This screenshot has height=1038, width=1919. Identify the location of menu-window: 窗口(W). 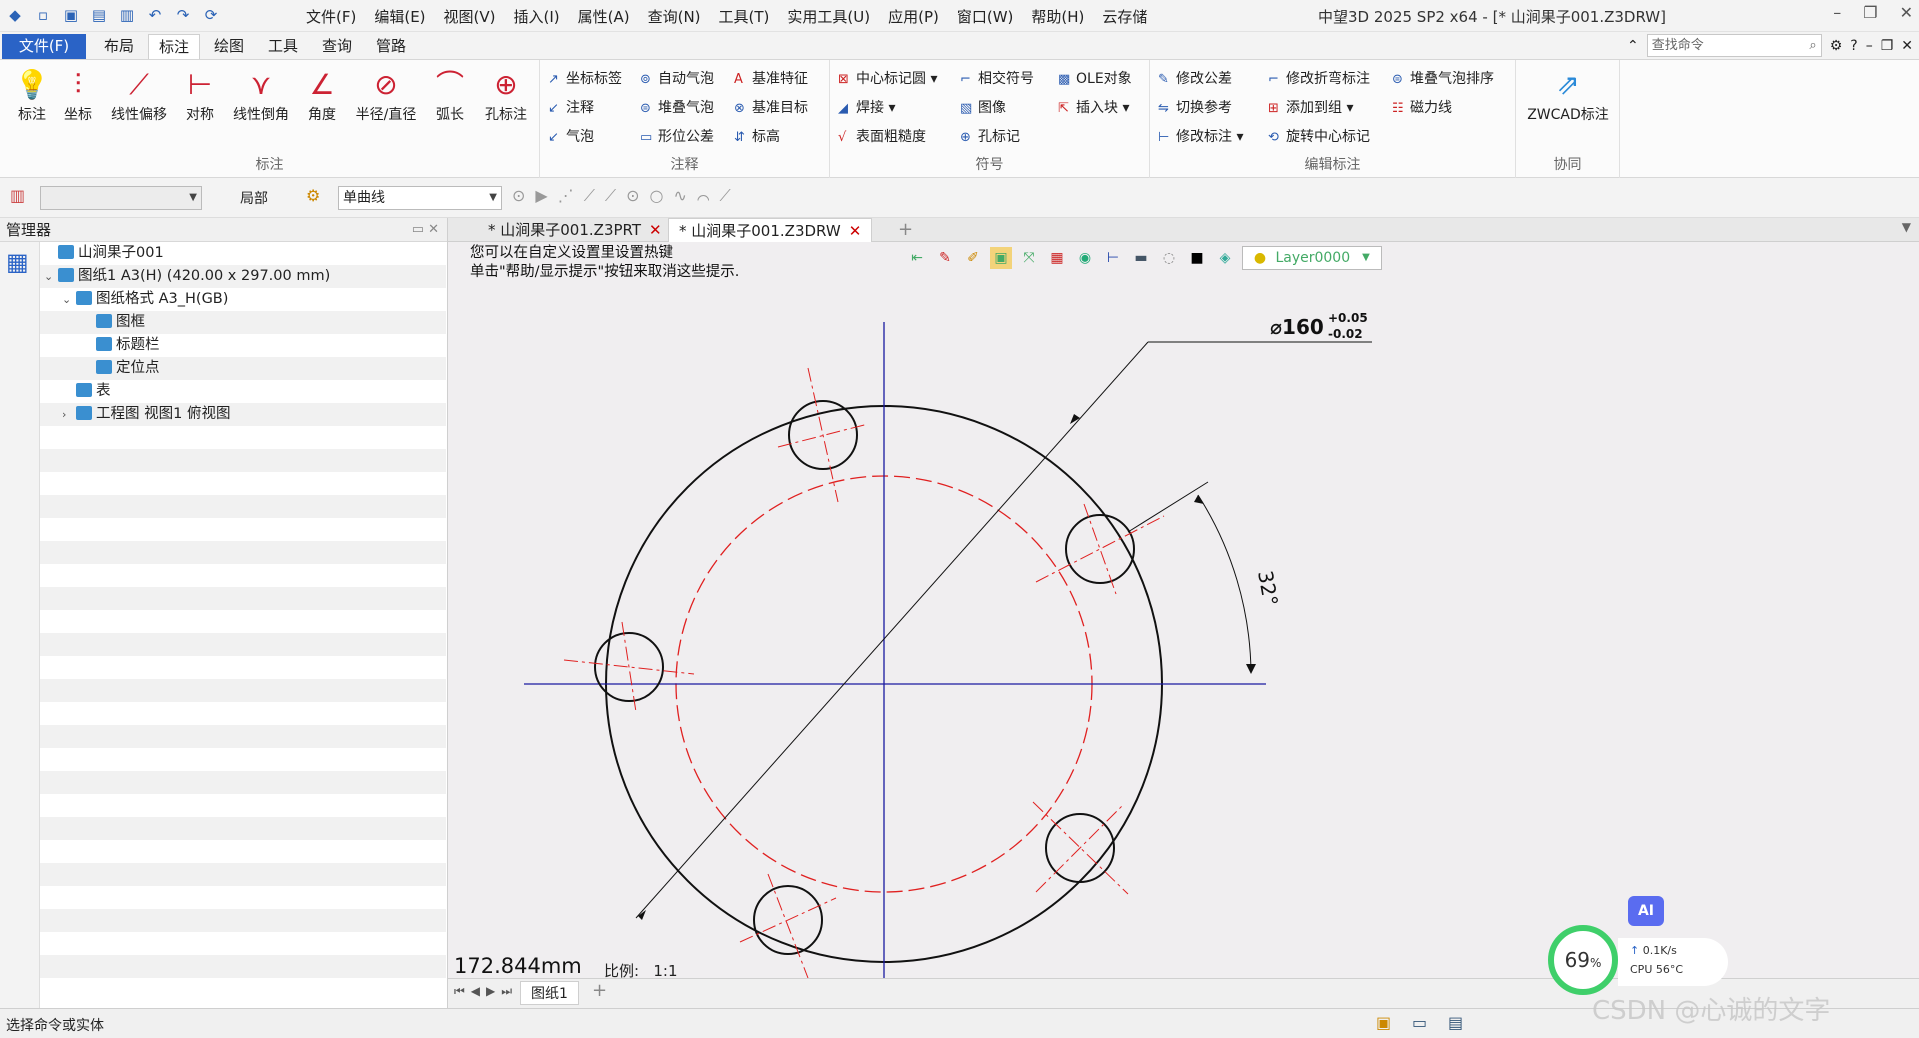
(985, 16).